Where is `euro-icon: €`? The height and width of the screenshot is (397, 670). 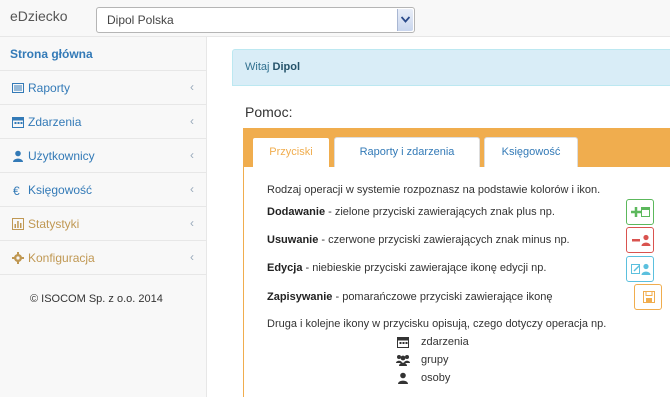 euro-icon: € is located at coordinates (18, 191).